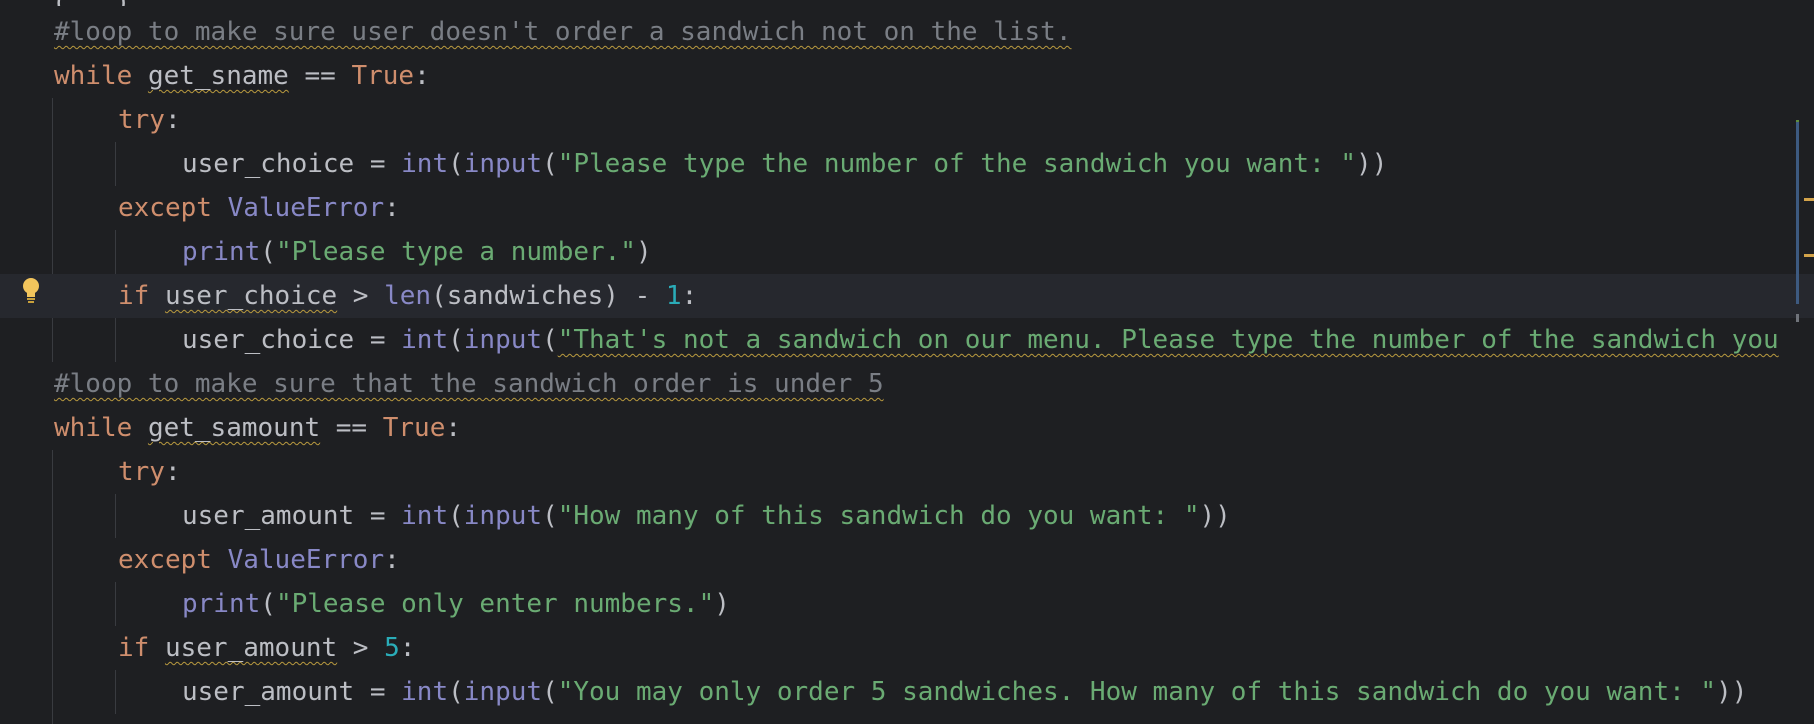  Describe the element at coordinates (673, 296) in the screenshot. I see `number-literal: 1` at that location.